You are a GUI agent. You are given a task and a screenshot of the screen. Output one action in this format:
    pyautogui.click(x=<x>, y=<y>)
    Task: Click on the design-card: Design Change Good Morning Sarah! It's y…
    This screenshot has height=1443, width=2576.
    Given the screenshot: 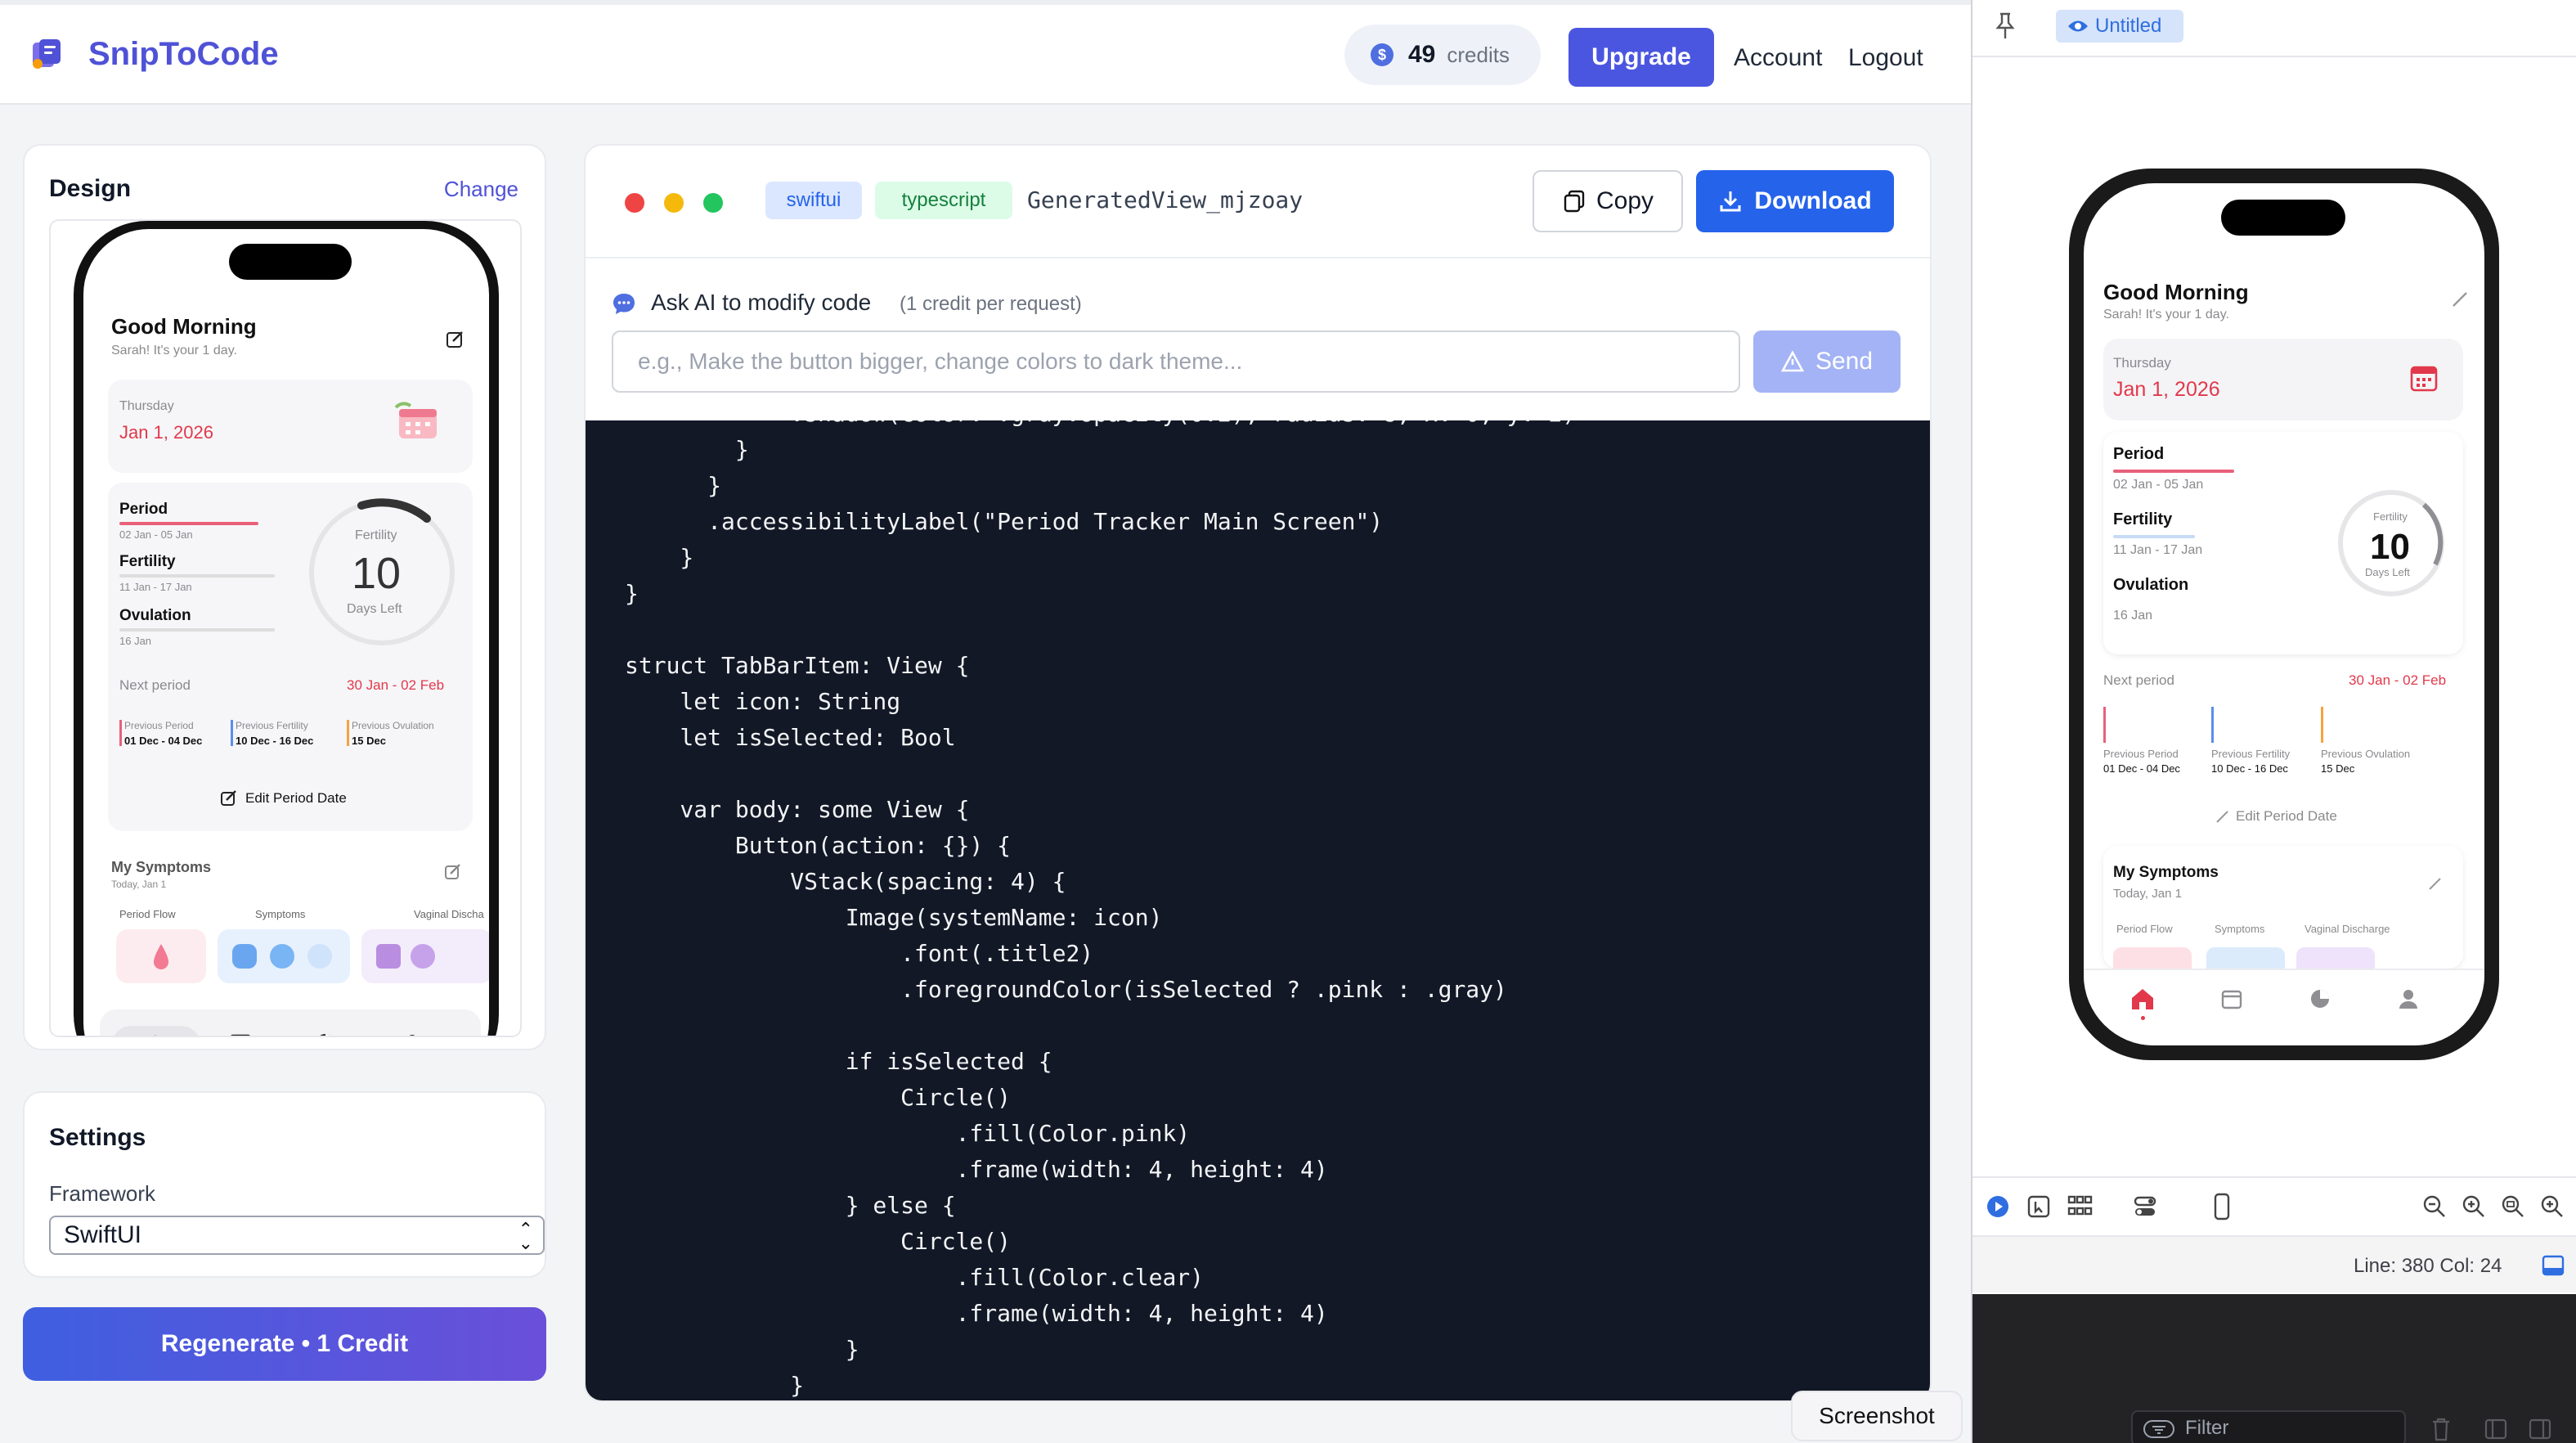 What is the action you would take?
    pyautogui.click(x=284, y=597)
    